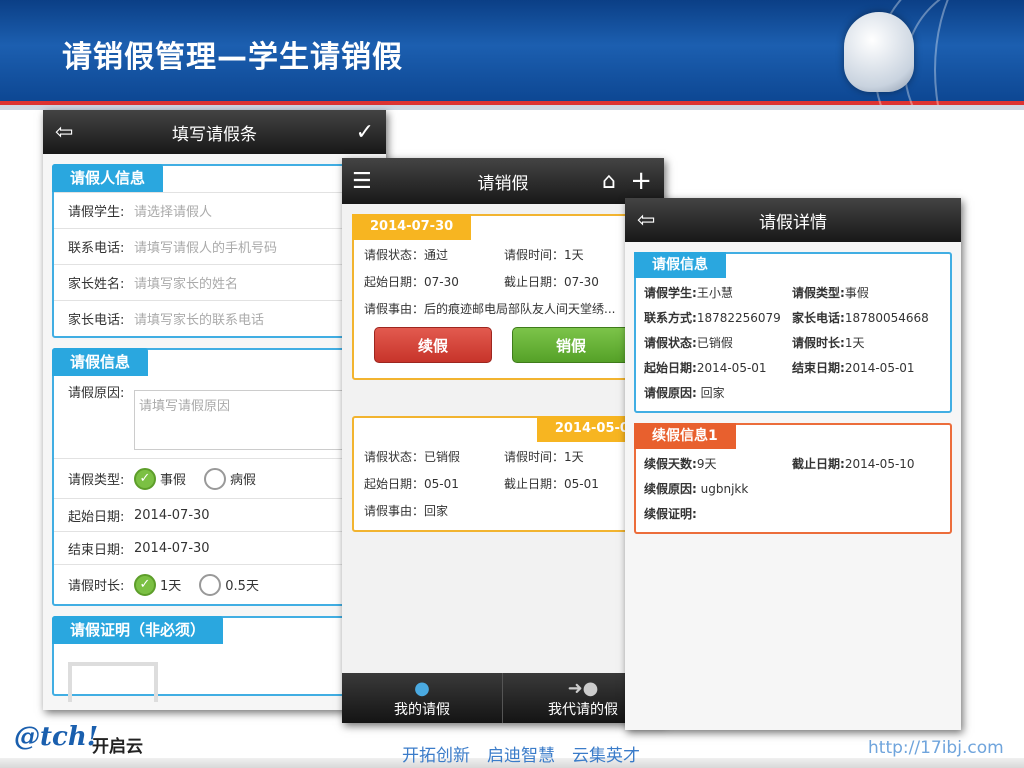  Describe the element at coordinates (551, 484) in the screenshot. I see `card-end: 截止日期：05-01` at that location.